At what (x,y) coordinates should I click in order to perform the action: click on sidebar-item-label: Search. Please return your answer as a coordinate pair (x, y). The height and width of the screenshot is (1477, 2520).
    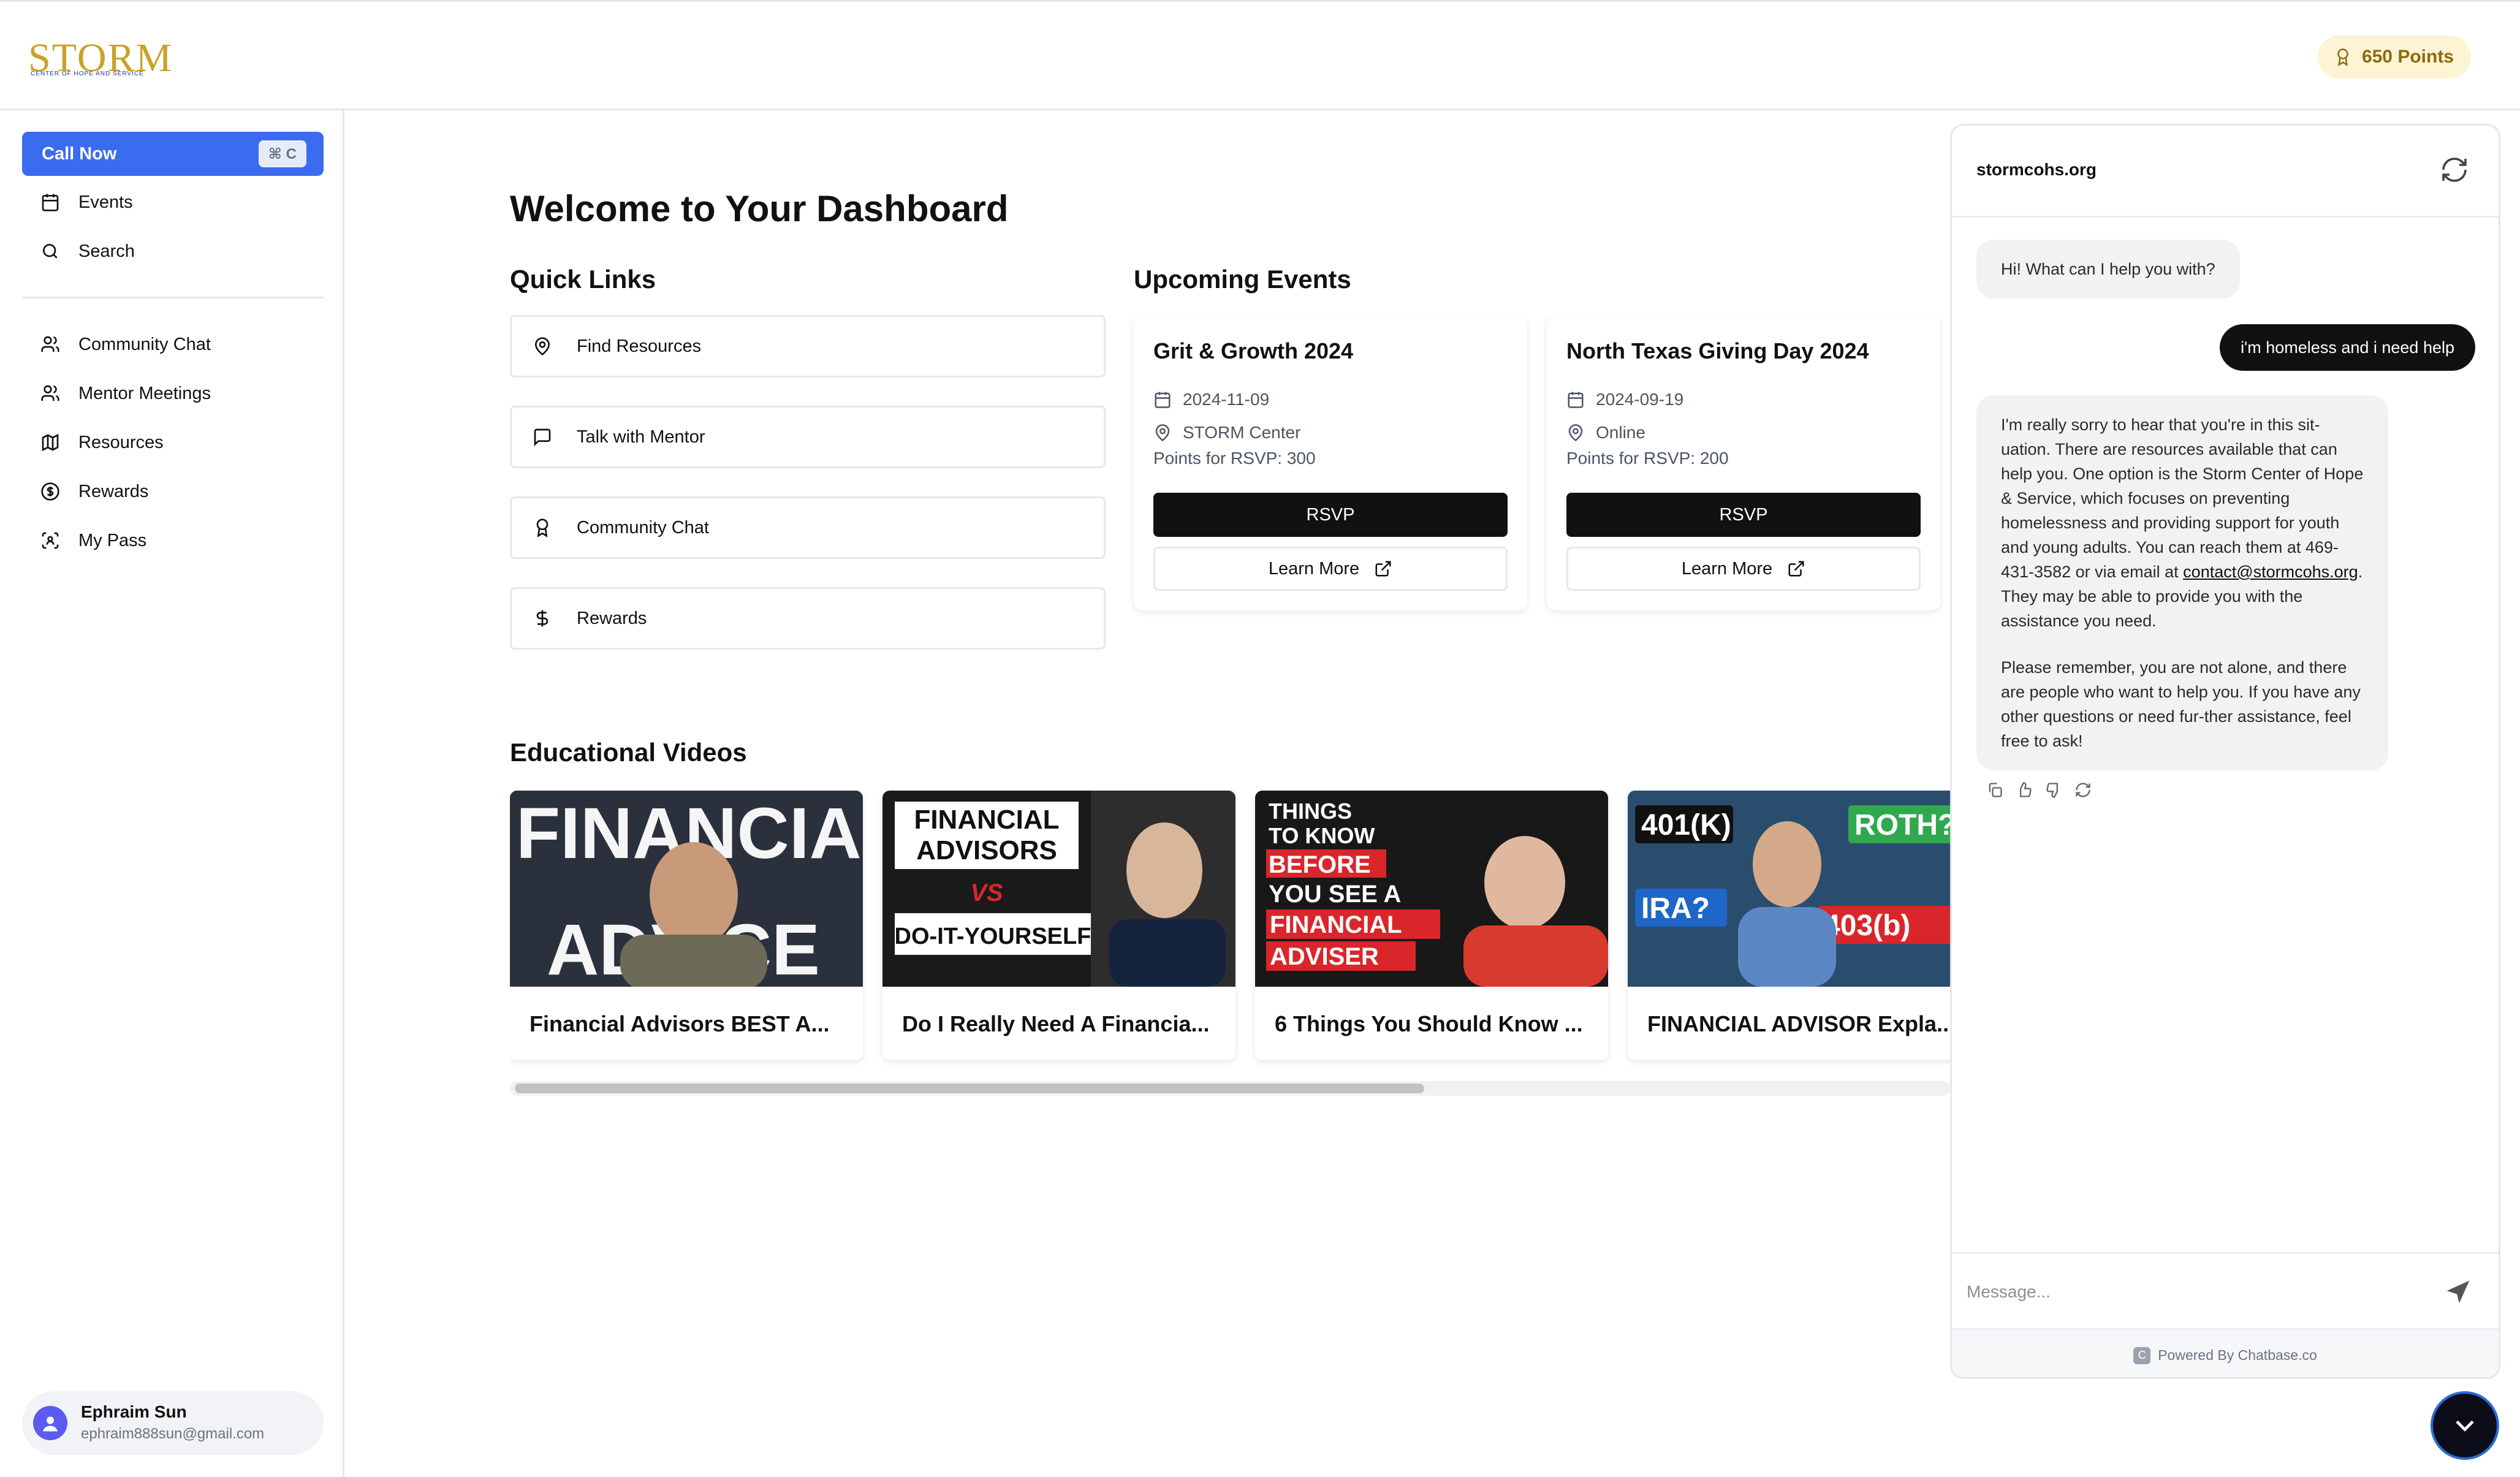
    Looking at the image, I should click on (107, 251).